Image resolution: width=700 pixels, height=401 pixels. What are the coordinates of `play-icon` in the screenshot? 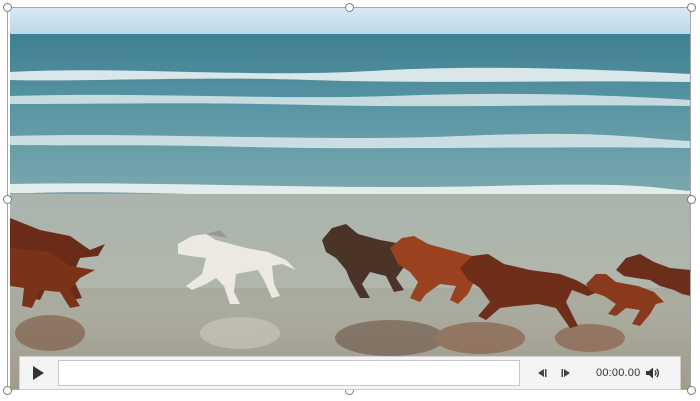 It's located at (38, 373).